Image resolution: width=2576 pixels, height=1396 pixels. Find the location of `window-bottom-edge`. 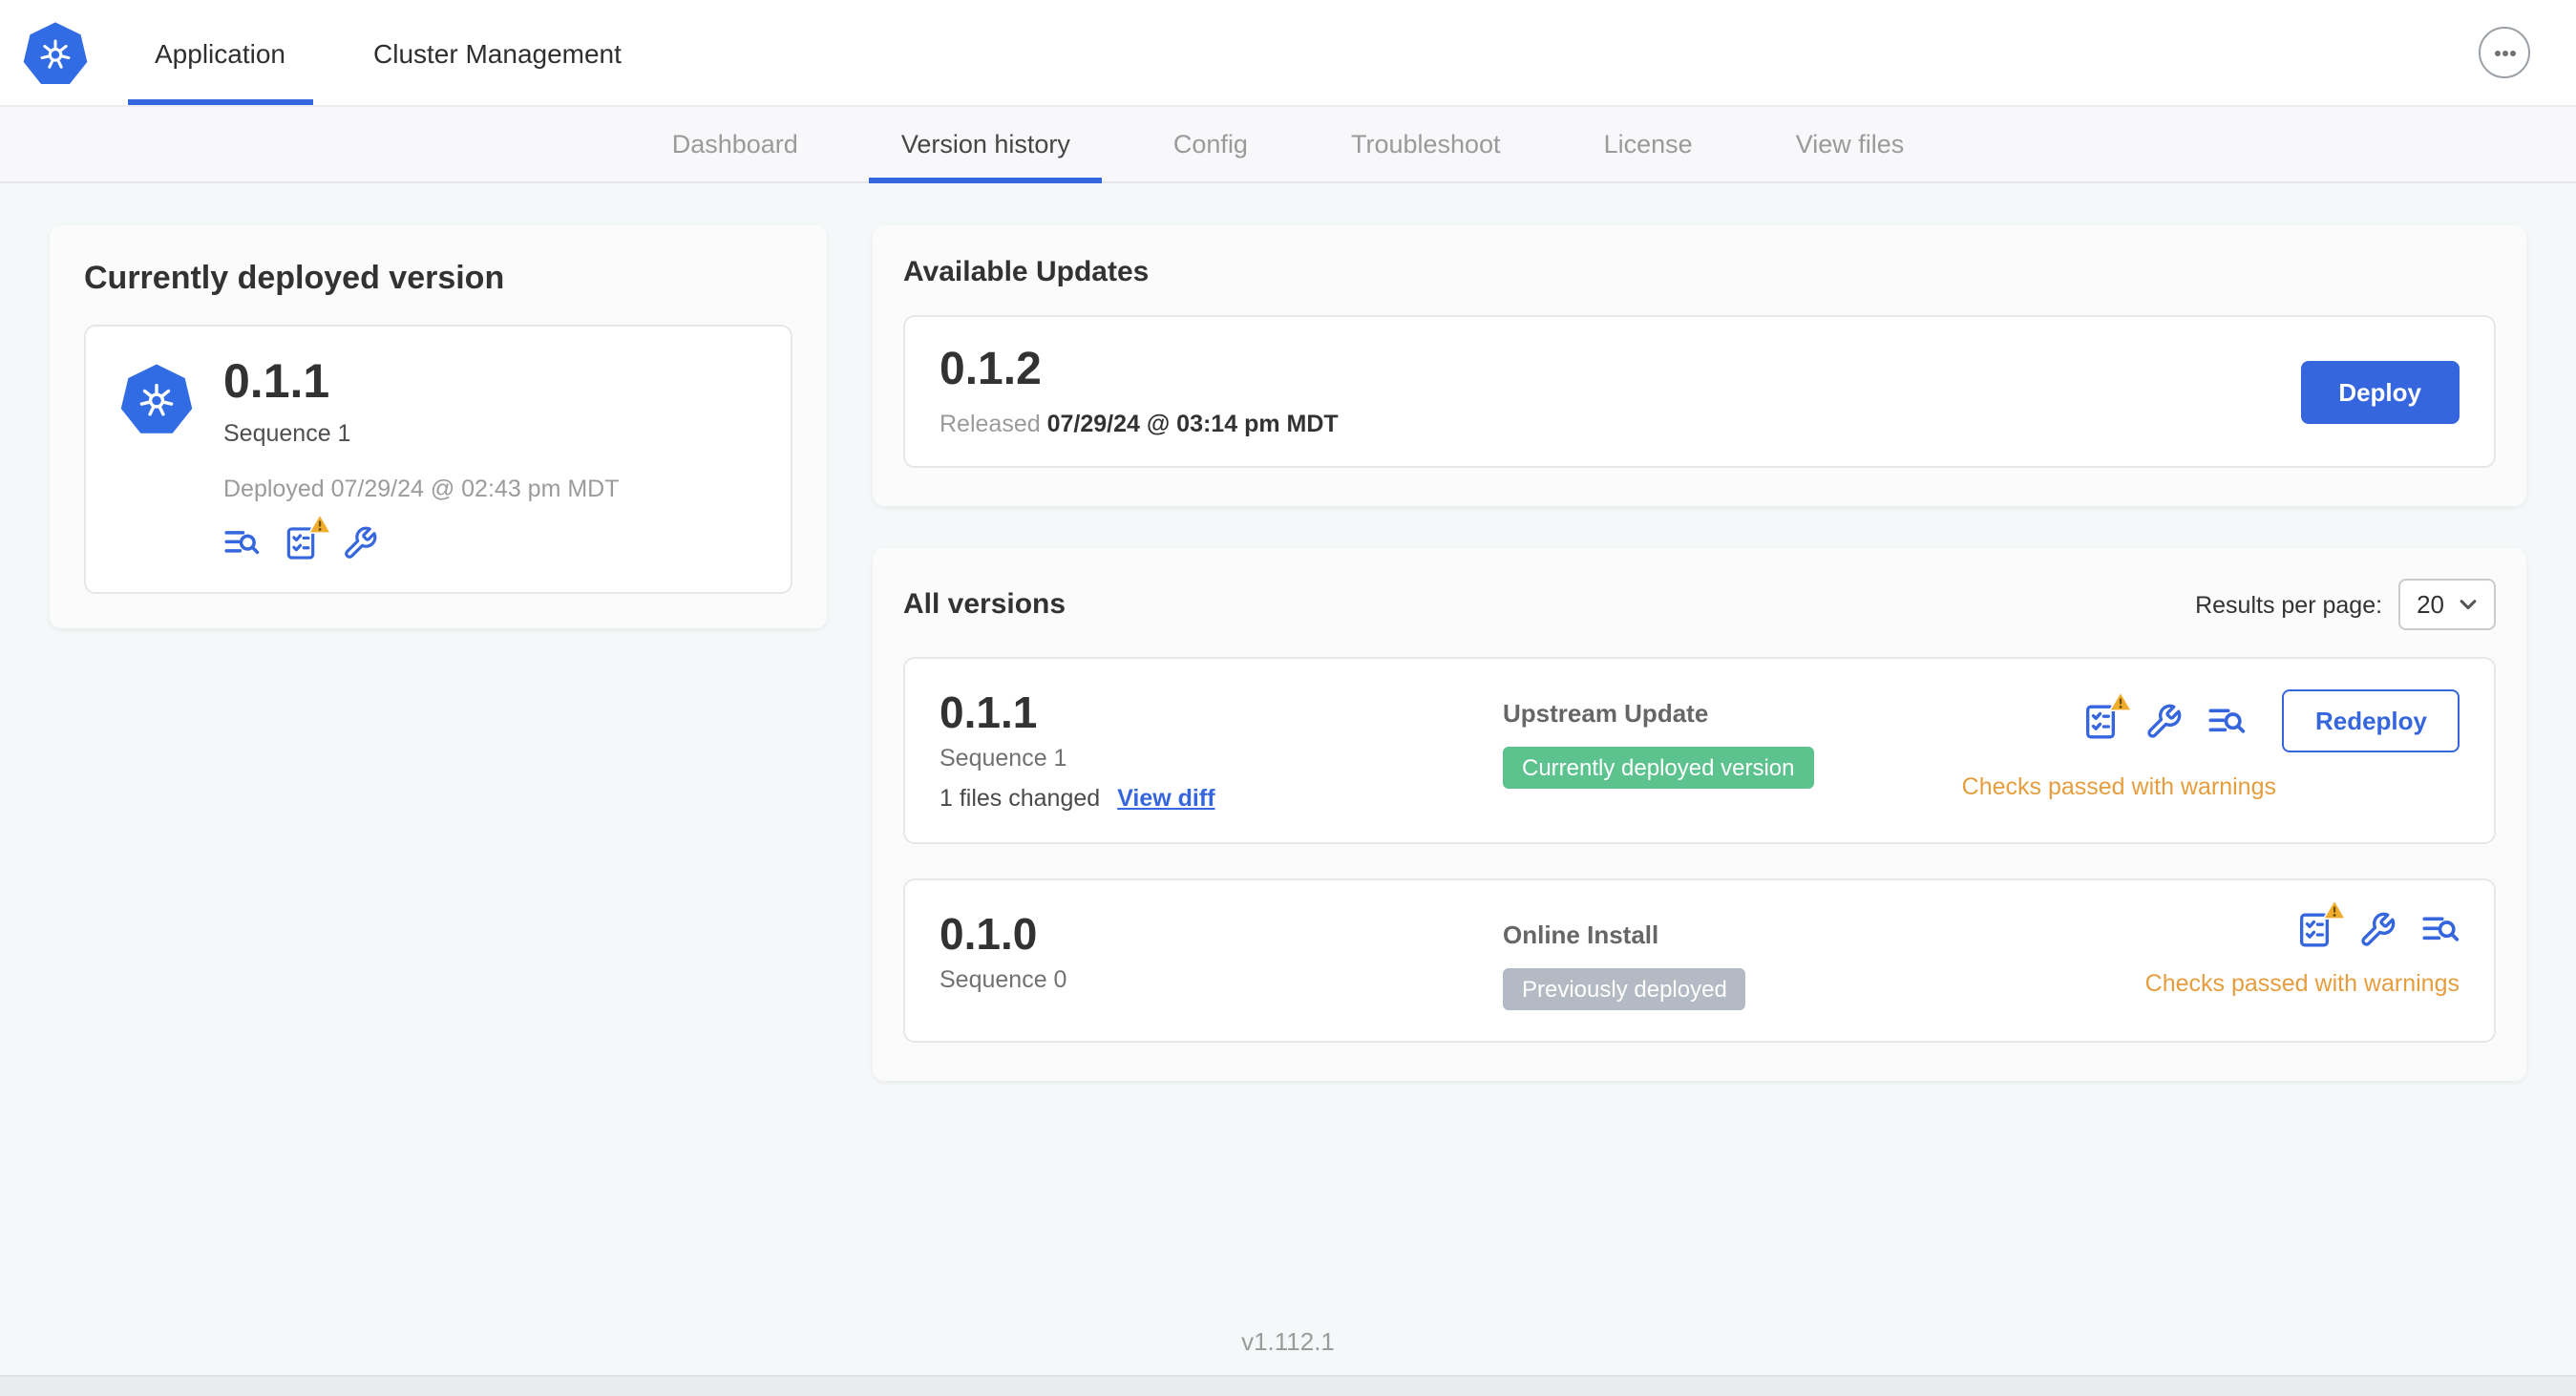

window-bottom-edge is located at coordinates (1288, 1385).